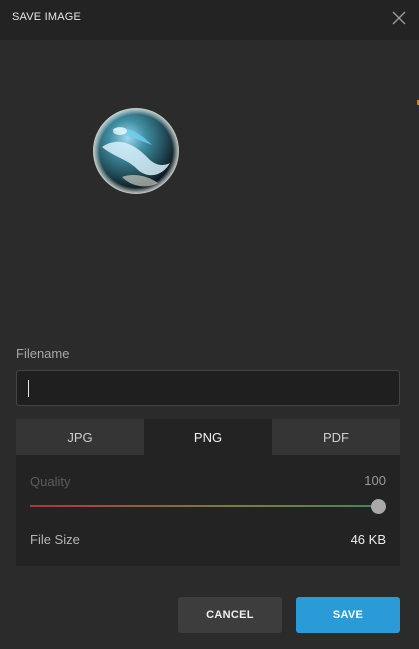  What do you see at coordinates (208, 388) in the screenshot?
I see `filename-input` at bounding box center [208, 388].